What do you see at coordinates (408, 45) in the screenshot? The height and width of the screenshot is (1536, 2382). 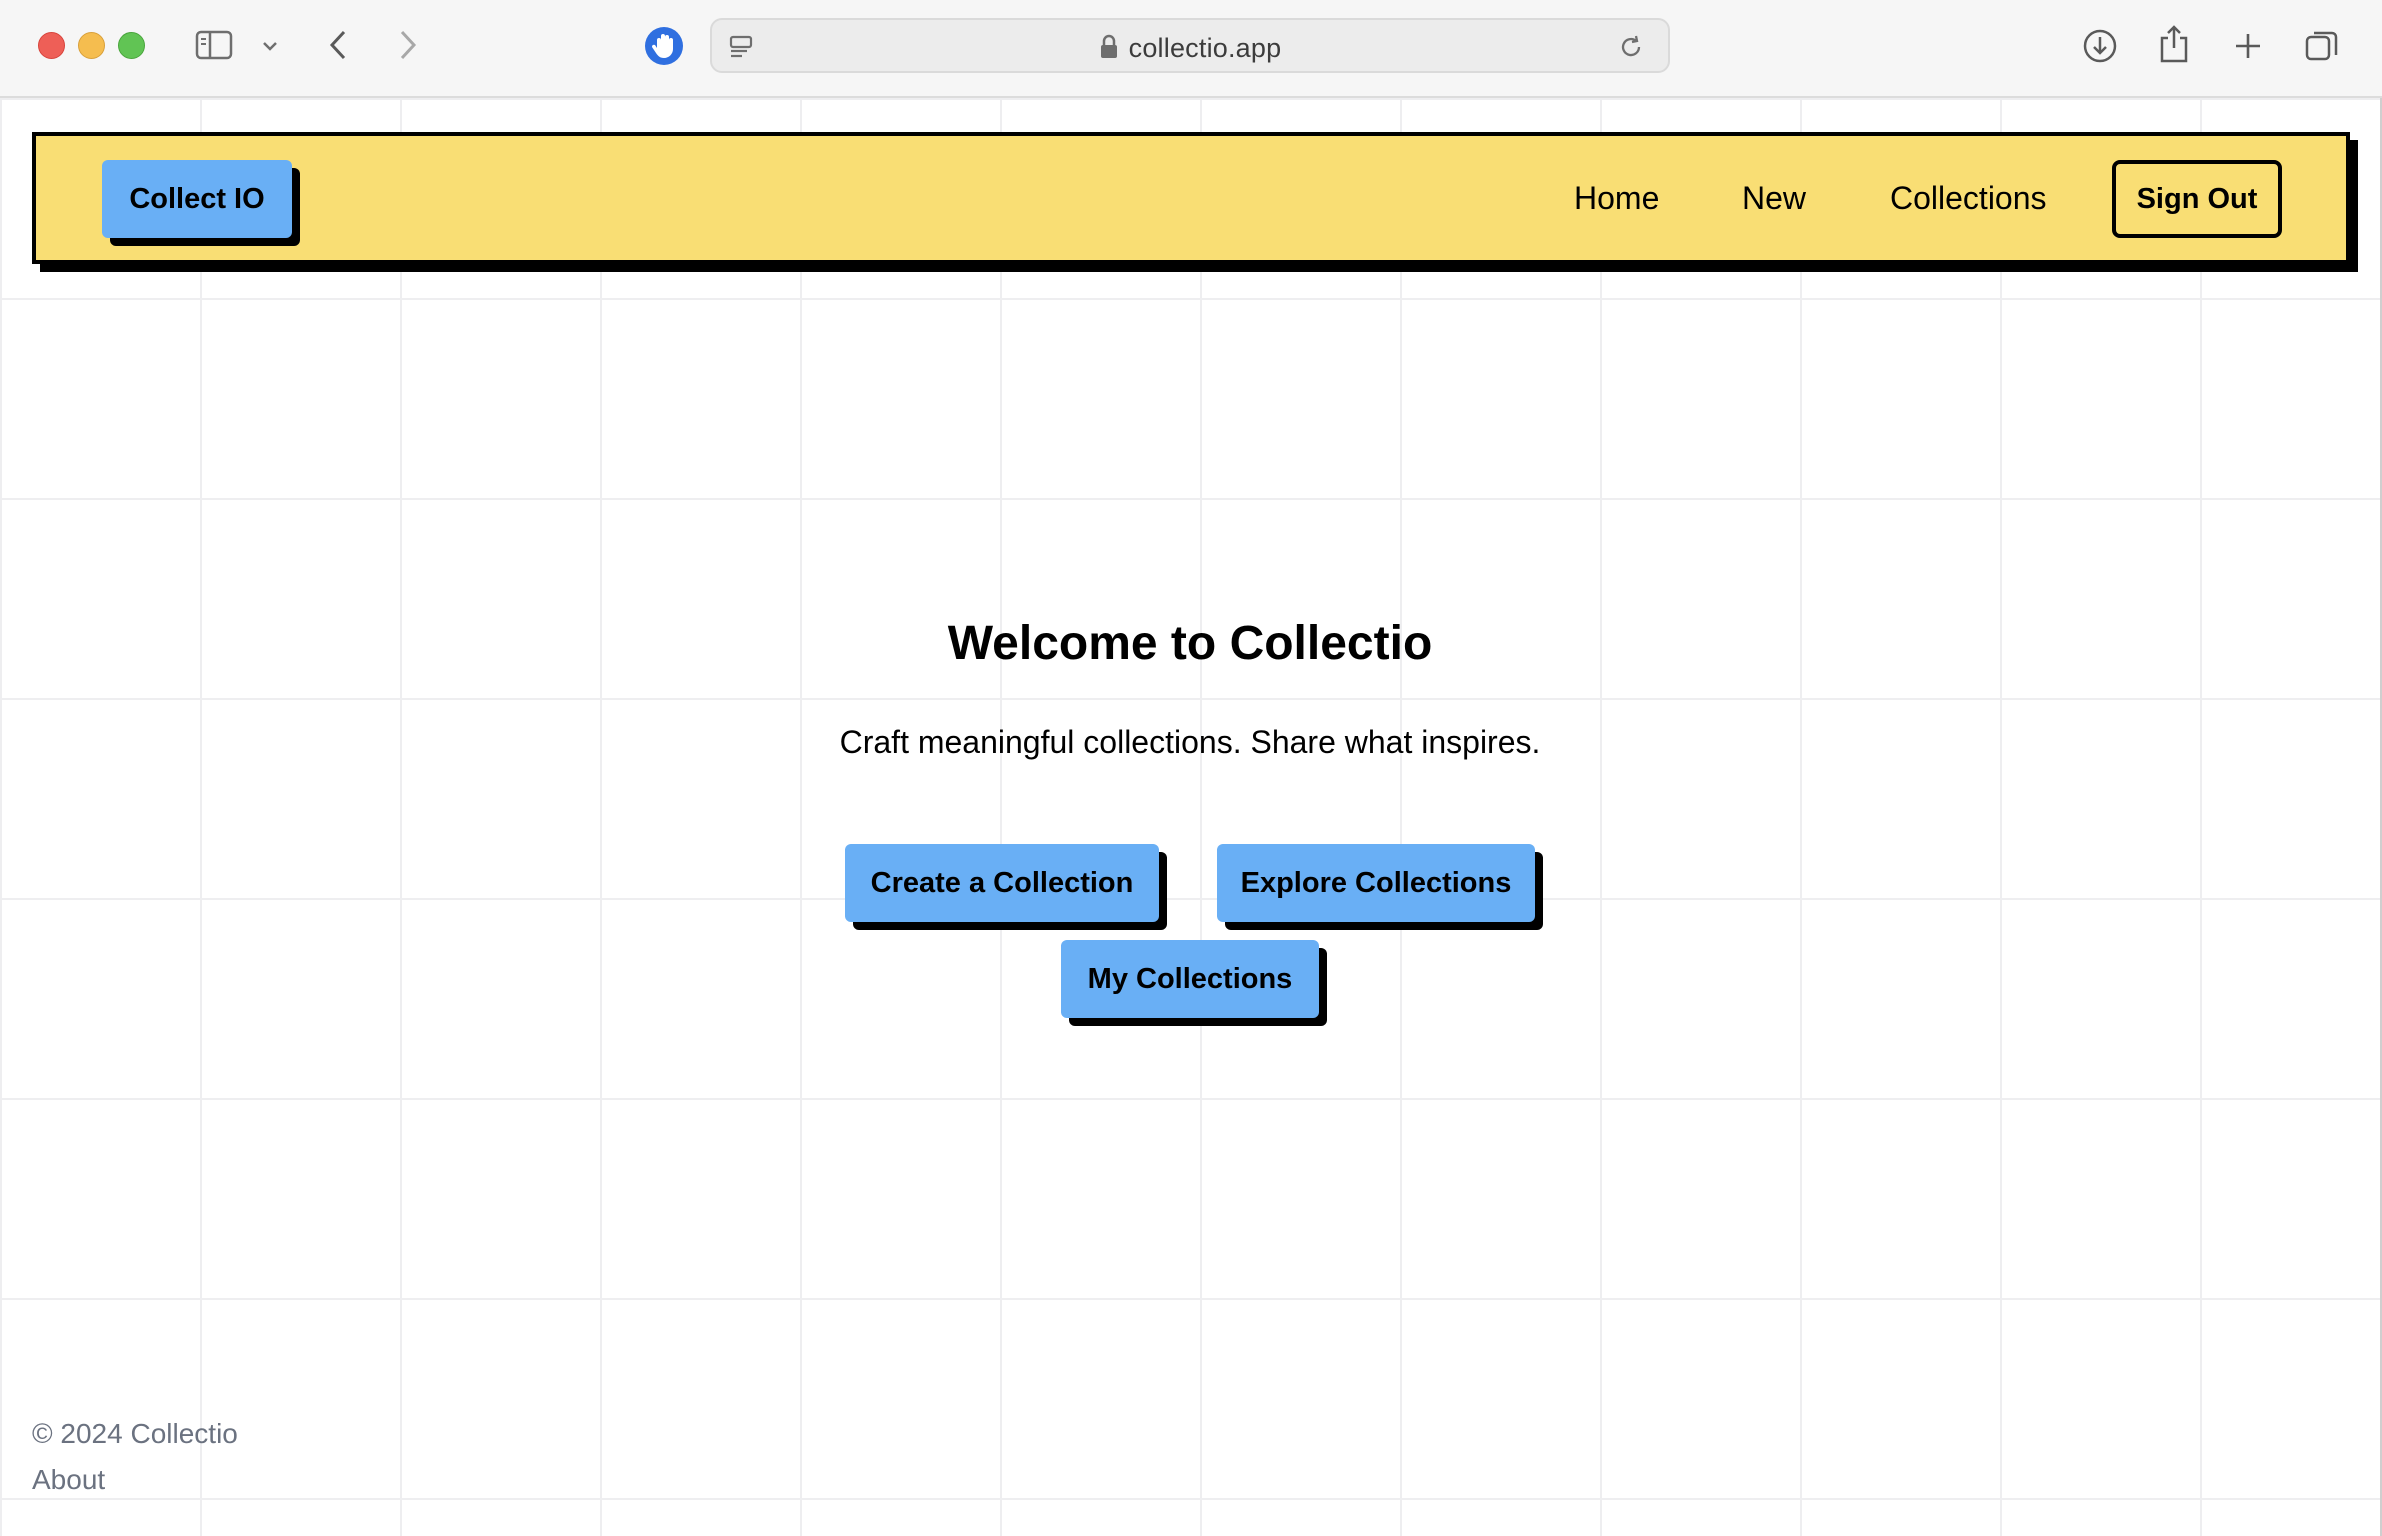 I see `forward-icon` at bounding box center [408, 45].